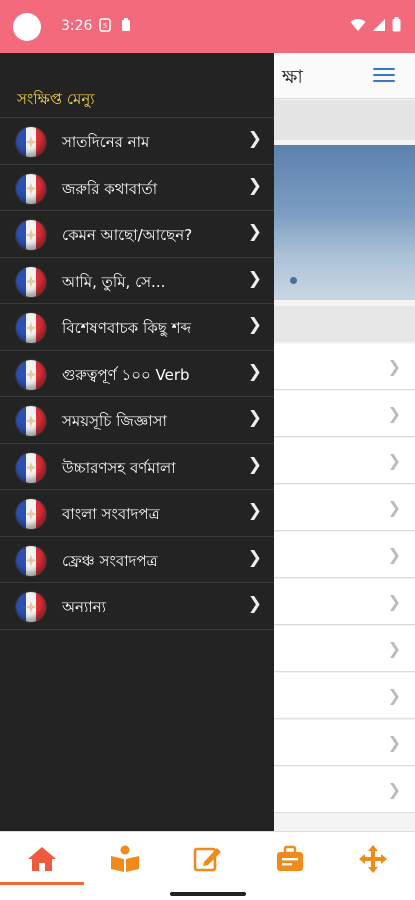  What do you see at coordinates (119, 467) in the screenshot?
I see `drawer-item-label: উচ্চারণসহ বর্ণমালা` at bounding box center [119, 467].